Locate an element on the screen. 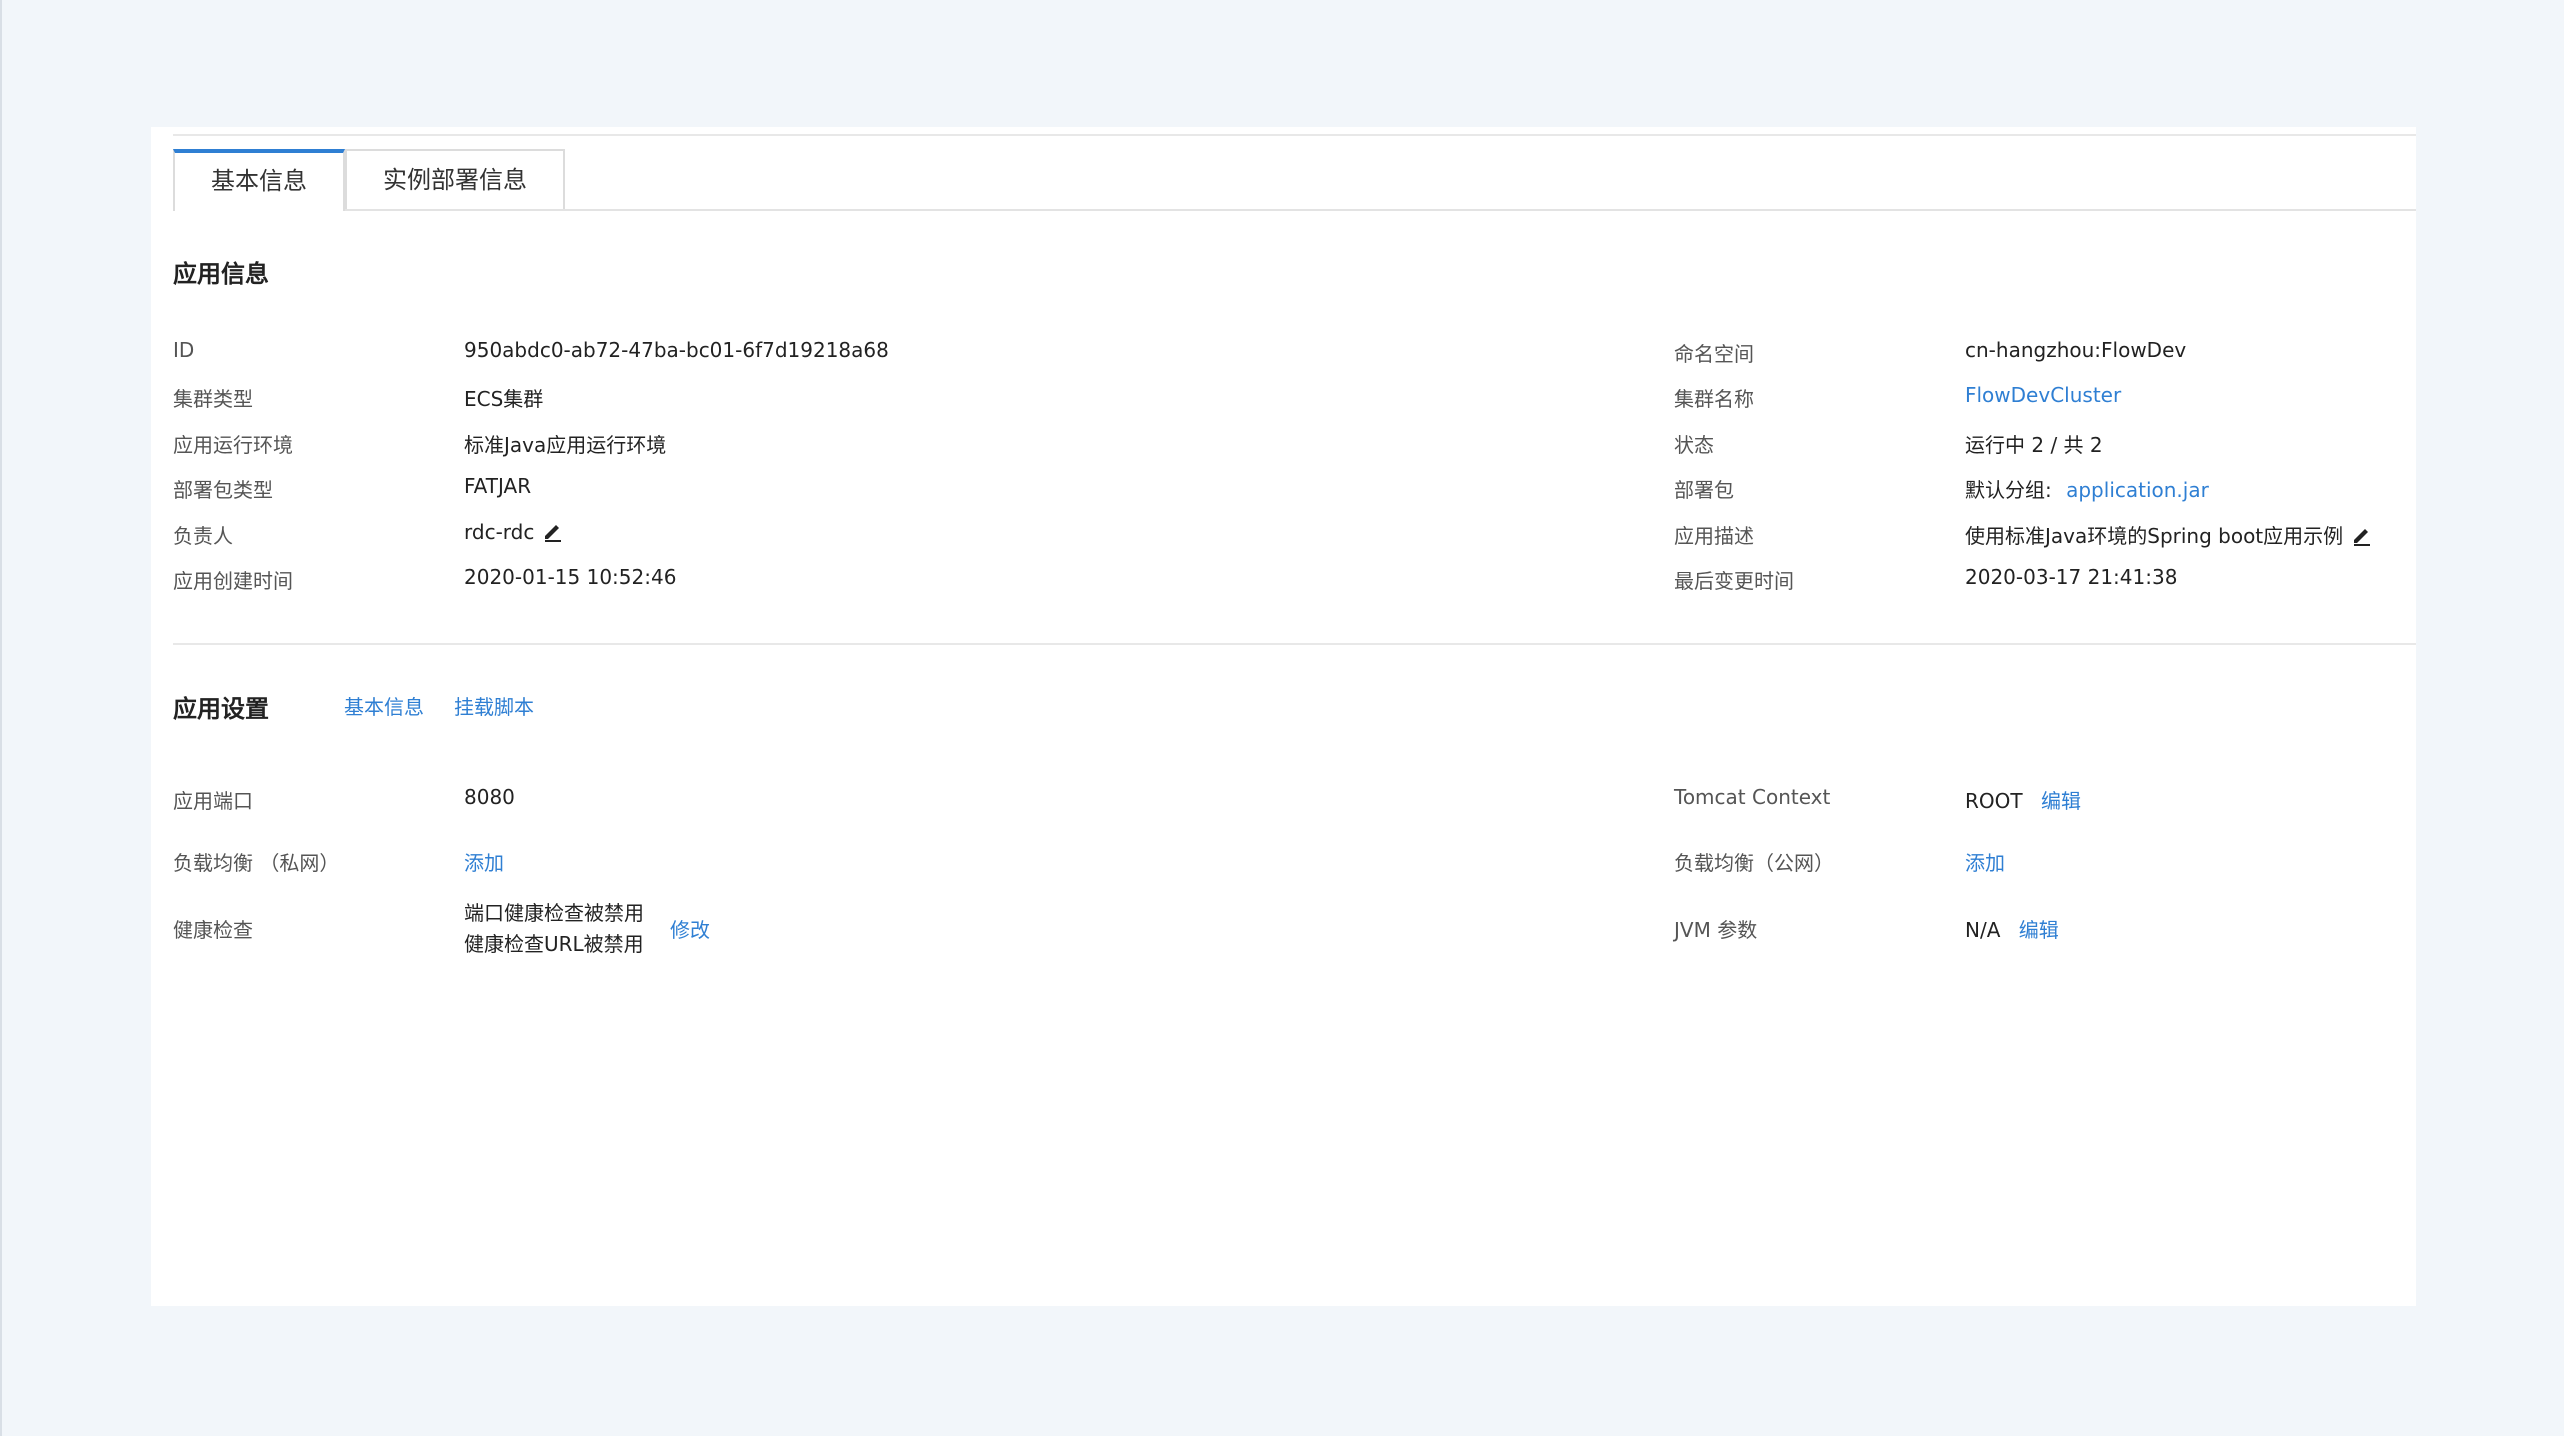  label-slb-private: 负载均衡 （私网） is located at coordinates (256, 863).